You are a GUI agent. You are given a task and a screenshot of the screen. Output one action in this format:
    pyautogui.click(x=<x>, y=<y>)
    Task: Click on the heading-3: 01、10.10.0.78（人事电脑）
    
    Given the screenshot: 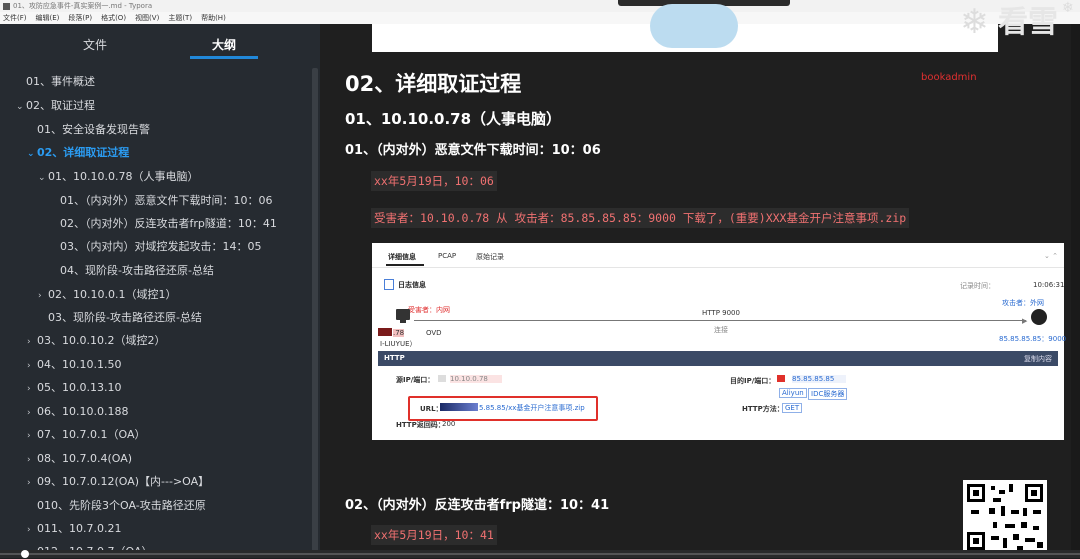 What is the action you would take?
    pyautogui.click(x=453, y=119)
    